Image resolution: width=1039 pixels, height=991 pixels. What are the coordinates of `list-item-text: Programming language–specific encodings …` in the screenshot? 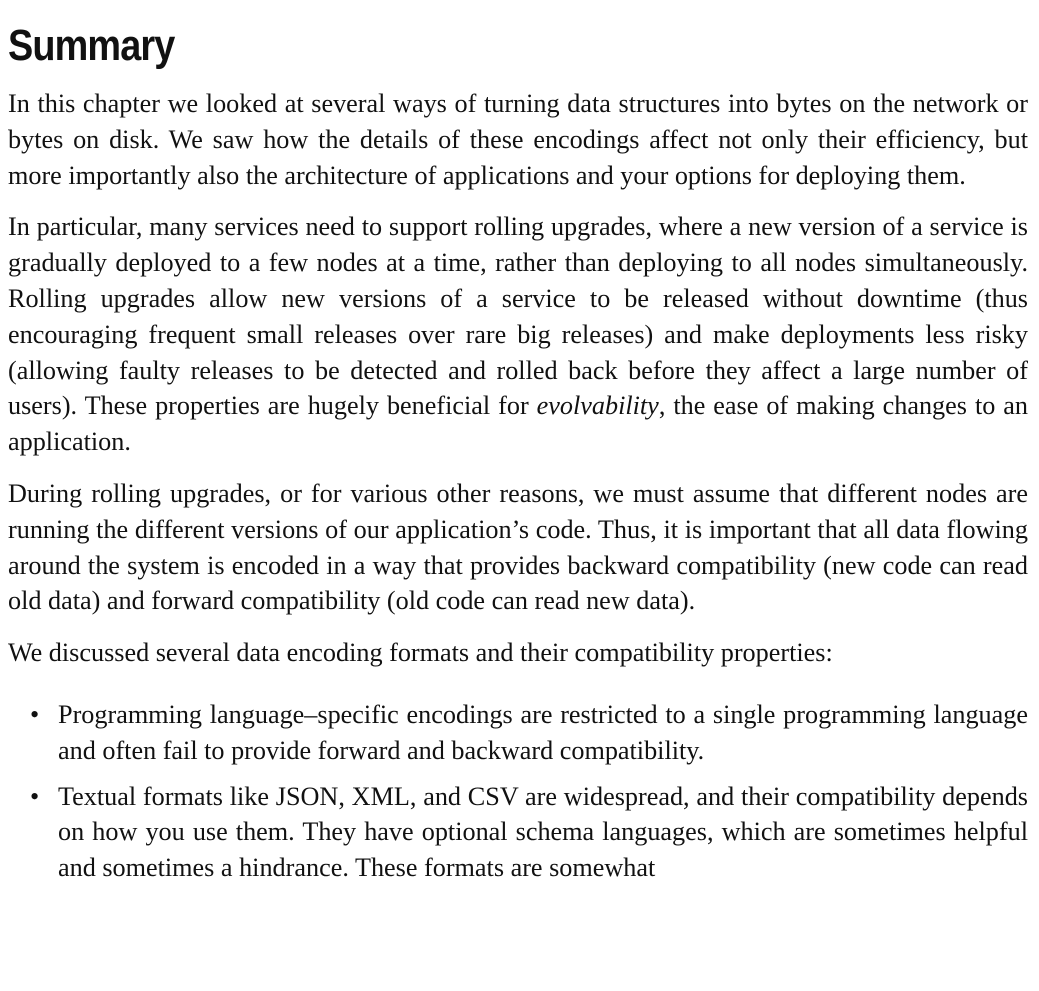 It's located at (543, 732).